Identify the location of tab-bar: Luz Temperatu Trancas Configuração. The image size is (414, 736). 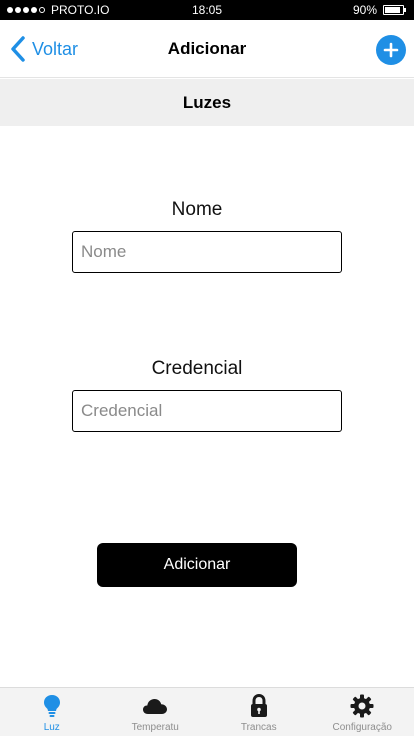
(207, 711).